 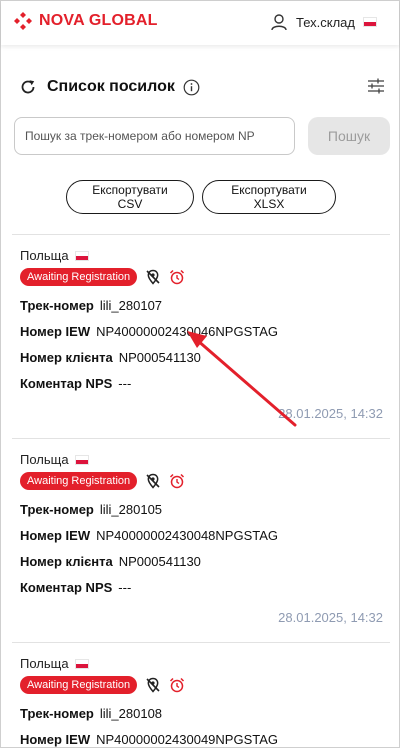 What do you see at coordinates (200, 23) in the screenshot?
I see `top-bar: NOVA GLOBAL Тех.склад` at bounding box center [200, 23].